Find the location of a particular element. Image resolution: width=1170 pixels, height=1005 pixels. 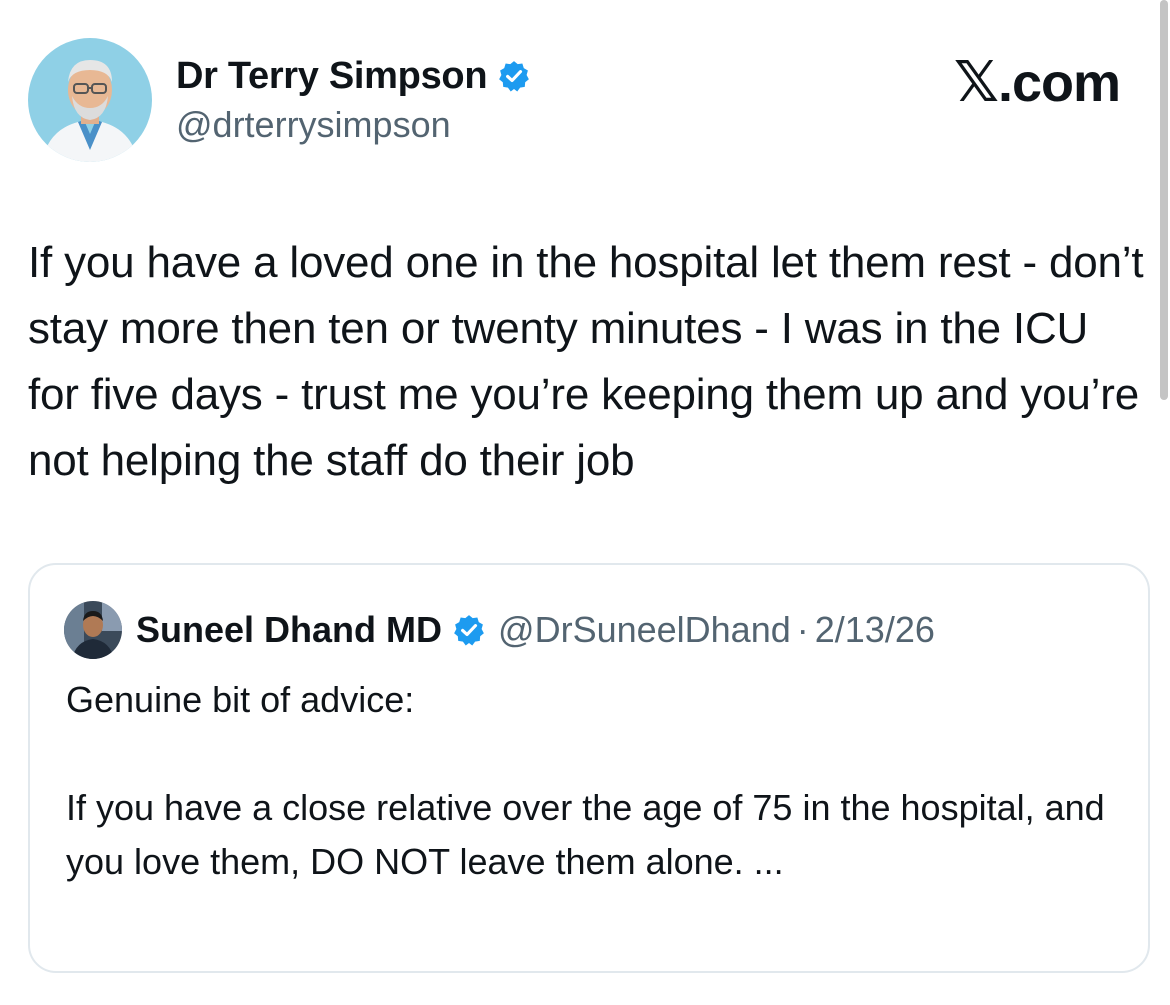

author-meta: Dr Terry Simpson @drterrysimpson is located at coordinates (353, 100).